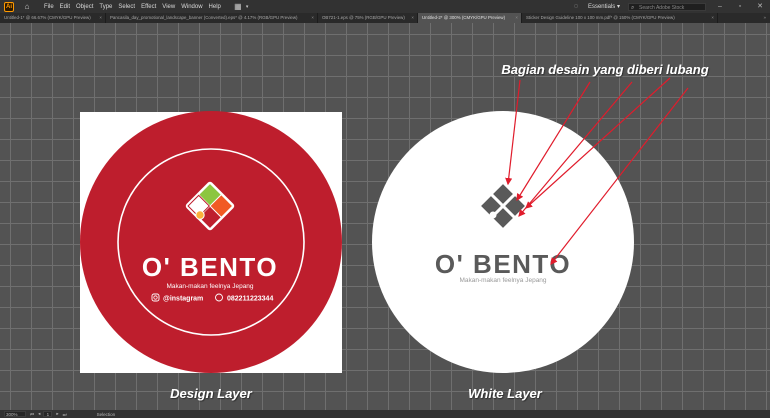  Describe the element at coordinates (385, 414) in the screenshot. I see `status-bar: 300% ⏮ ◂ 1 ▸ ⏭ Selection` at that location.